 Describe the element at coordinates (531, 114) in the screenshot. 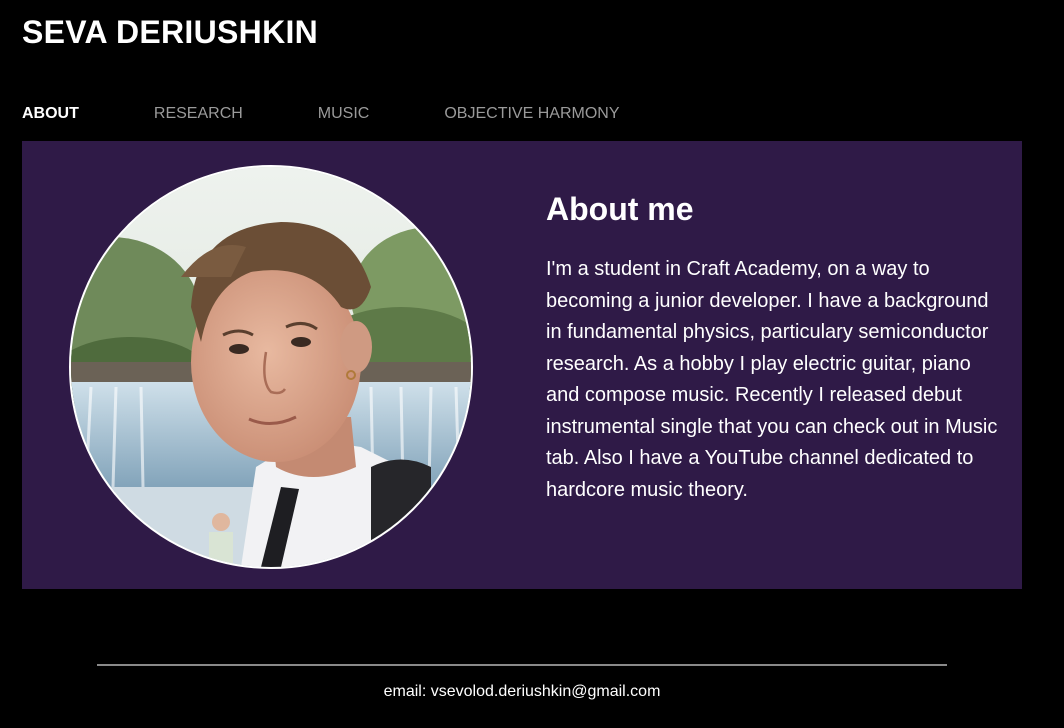

I see `nav-item-objective-harmony: OBJECTIVE HARMONY` at that location.